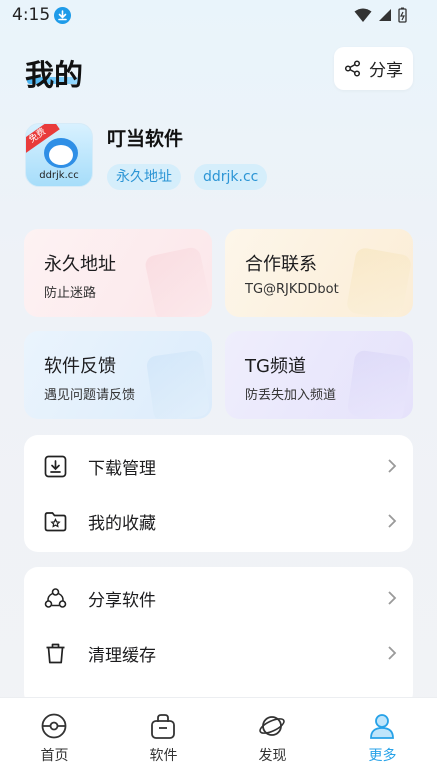 The height and width of the screenshot is (777, 437). I want to click on avatar: 免费 ddrjk.cc, so click(59, 155).